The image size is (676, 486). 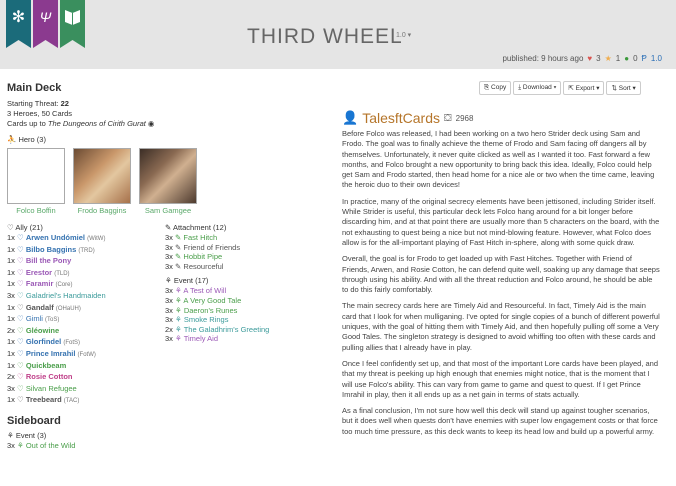 I want to click on card-name: Prince Imrahil, so click(x=51, y=353).